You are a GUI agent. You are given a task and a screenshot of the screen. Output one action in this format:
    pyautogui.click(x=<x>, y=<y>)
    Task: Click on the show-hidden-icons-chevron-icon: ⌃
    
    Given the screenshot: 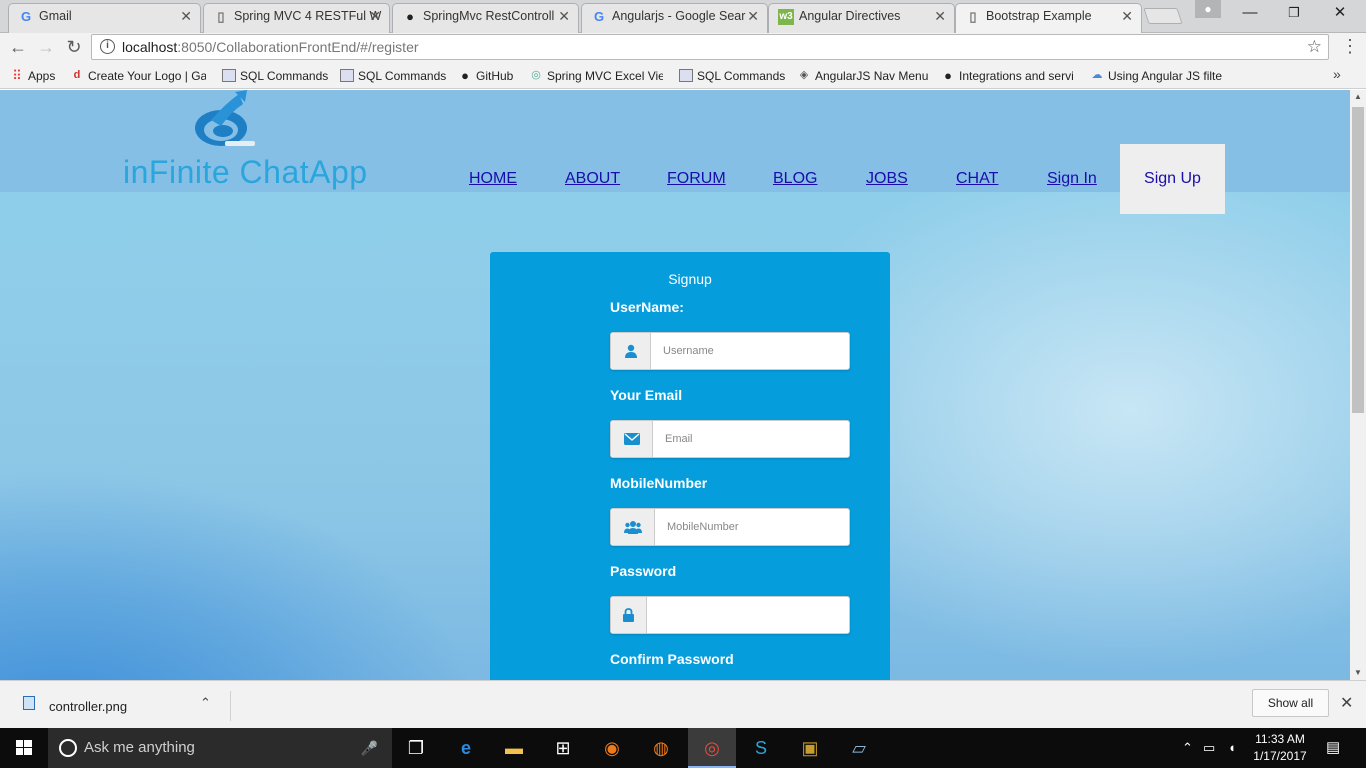 What is the action you would take?
    pyautogui.click(x=1187, y=748)
    